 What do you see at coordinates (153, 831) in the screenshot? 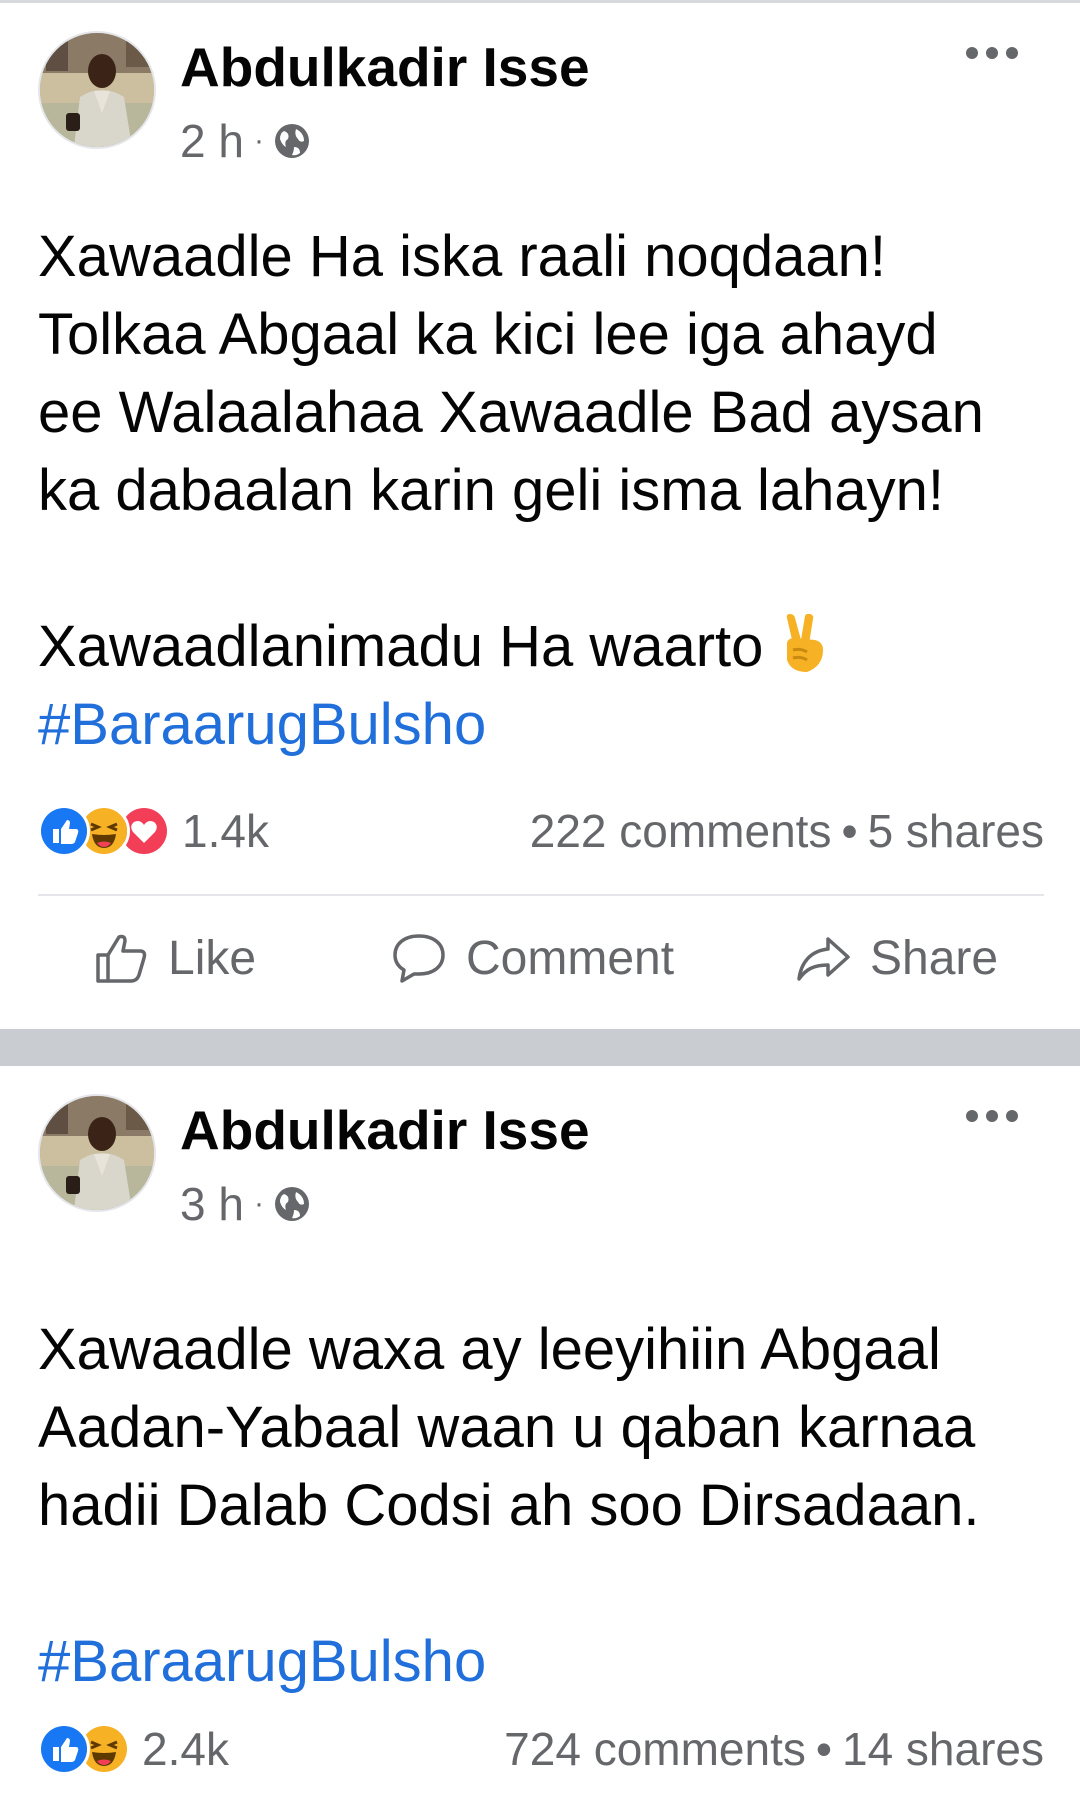
I see `reaction-icons: 1.4k` at bounding box center [153, 831].